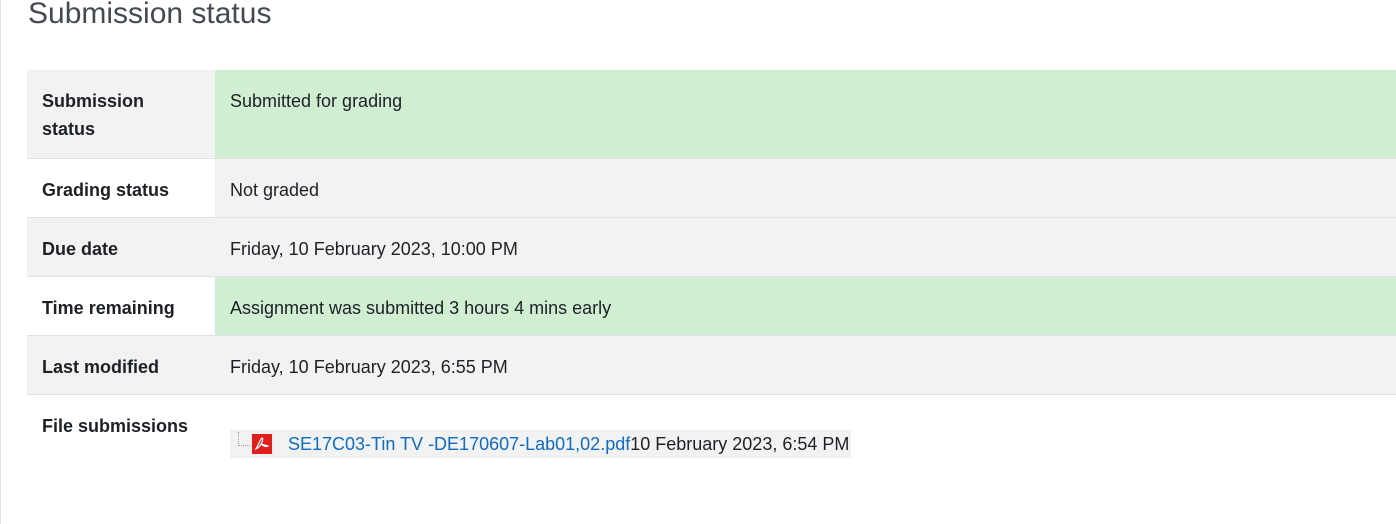 This screenshot has width=1396, height=524. What do you see at coordinates (121, 449) in the screenshot?
I see `row-label: File submissions` at bounding box center [121, 449].